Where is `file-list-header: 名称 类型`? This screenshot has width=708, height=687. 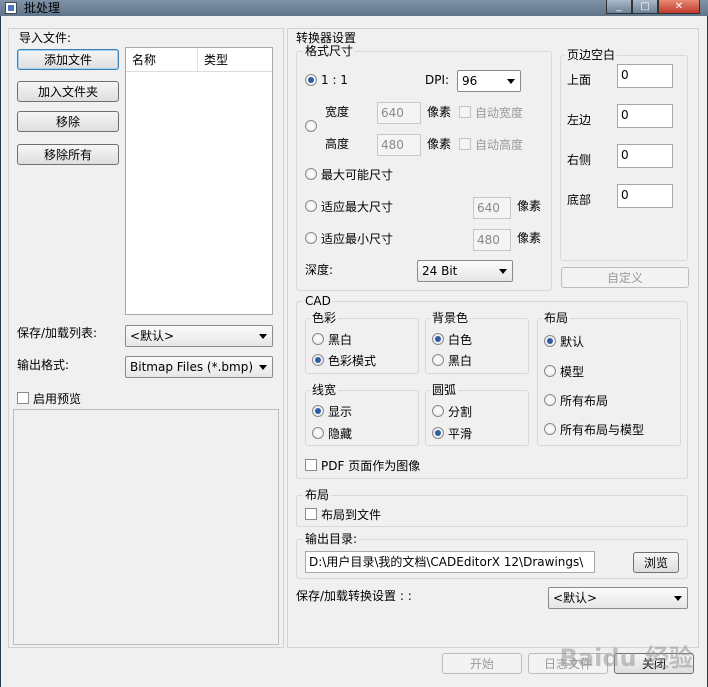
file-list-header: 名称 类型 is located at coordinates (199, 60).